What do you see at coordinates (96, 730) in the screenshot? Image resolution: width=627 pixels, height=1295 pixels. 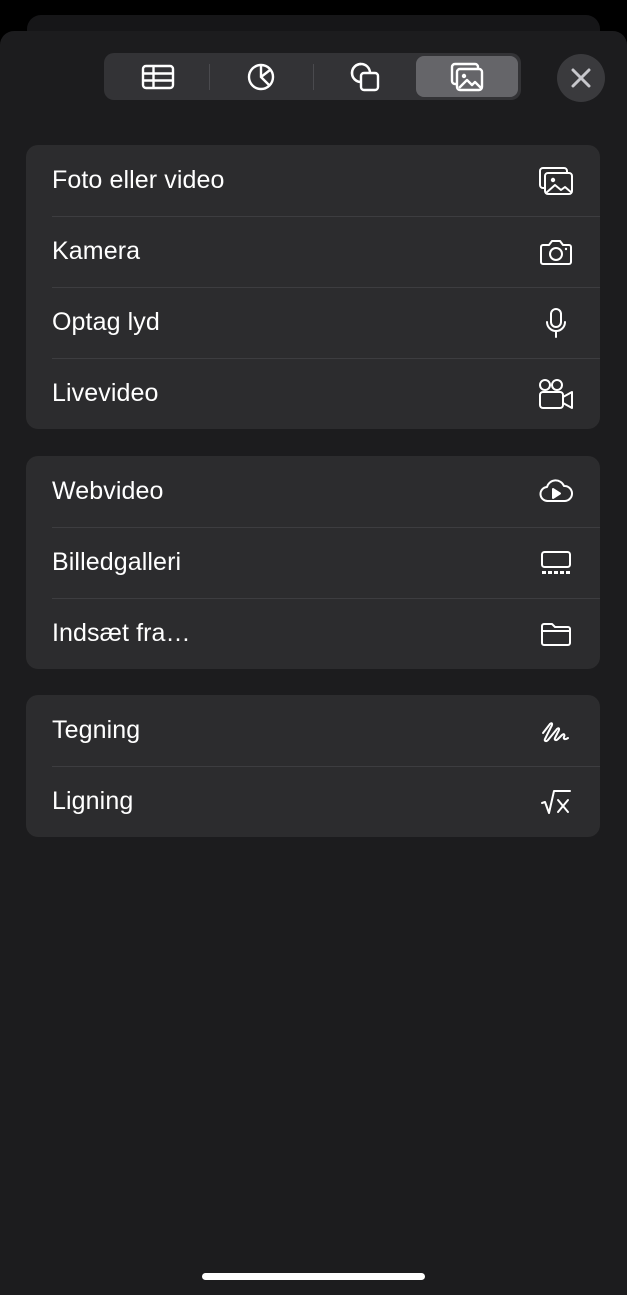 I see `menu-item-label: Tegning` at bounding box center [96, 730].